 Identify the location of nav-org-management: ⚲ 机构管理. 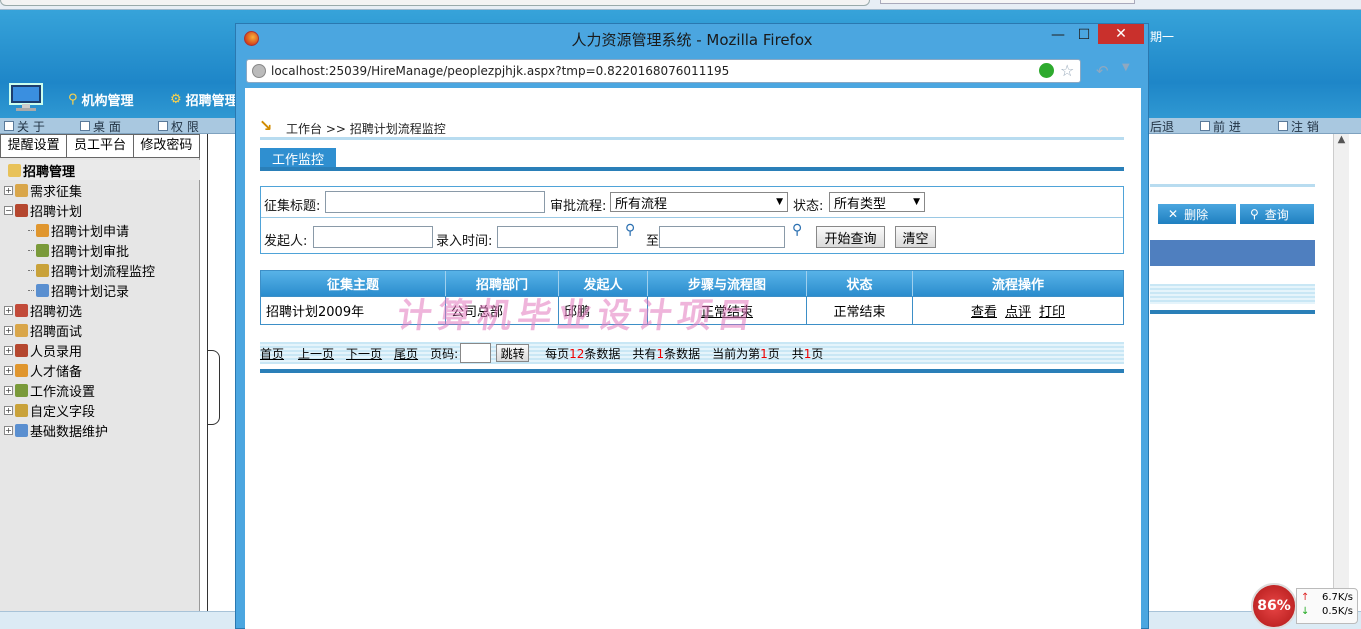
(101, 99).